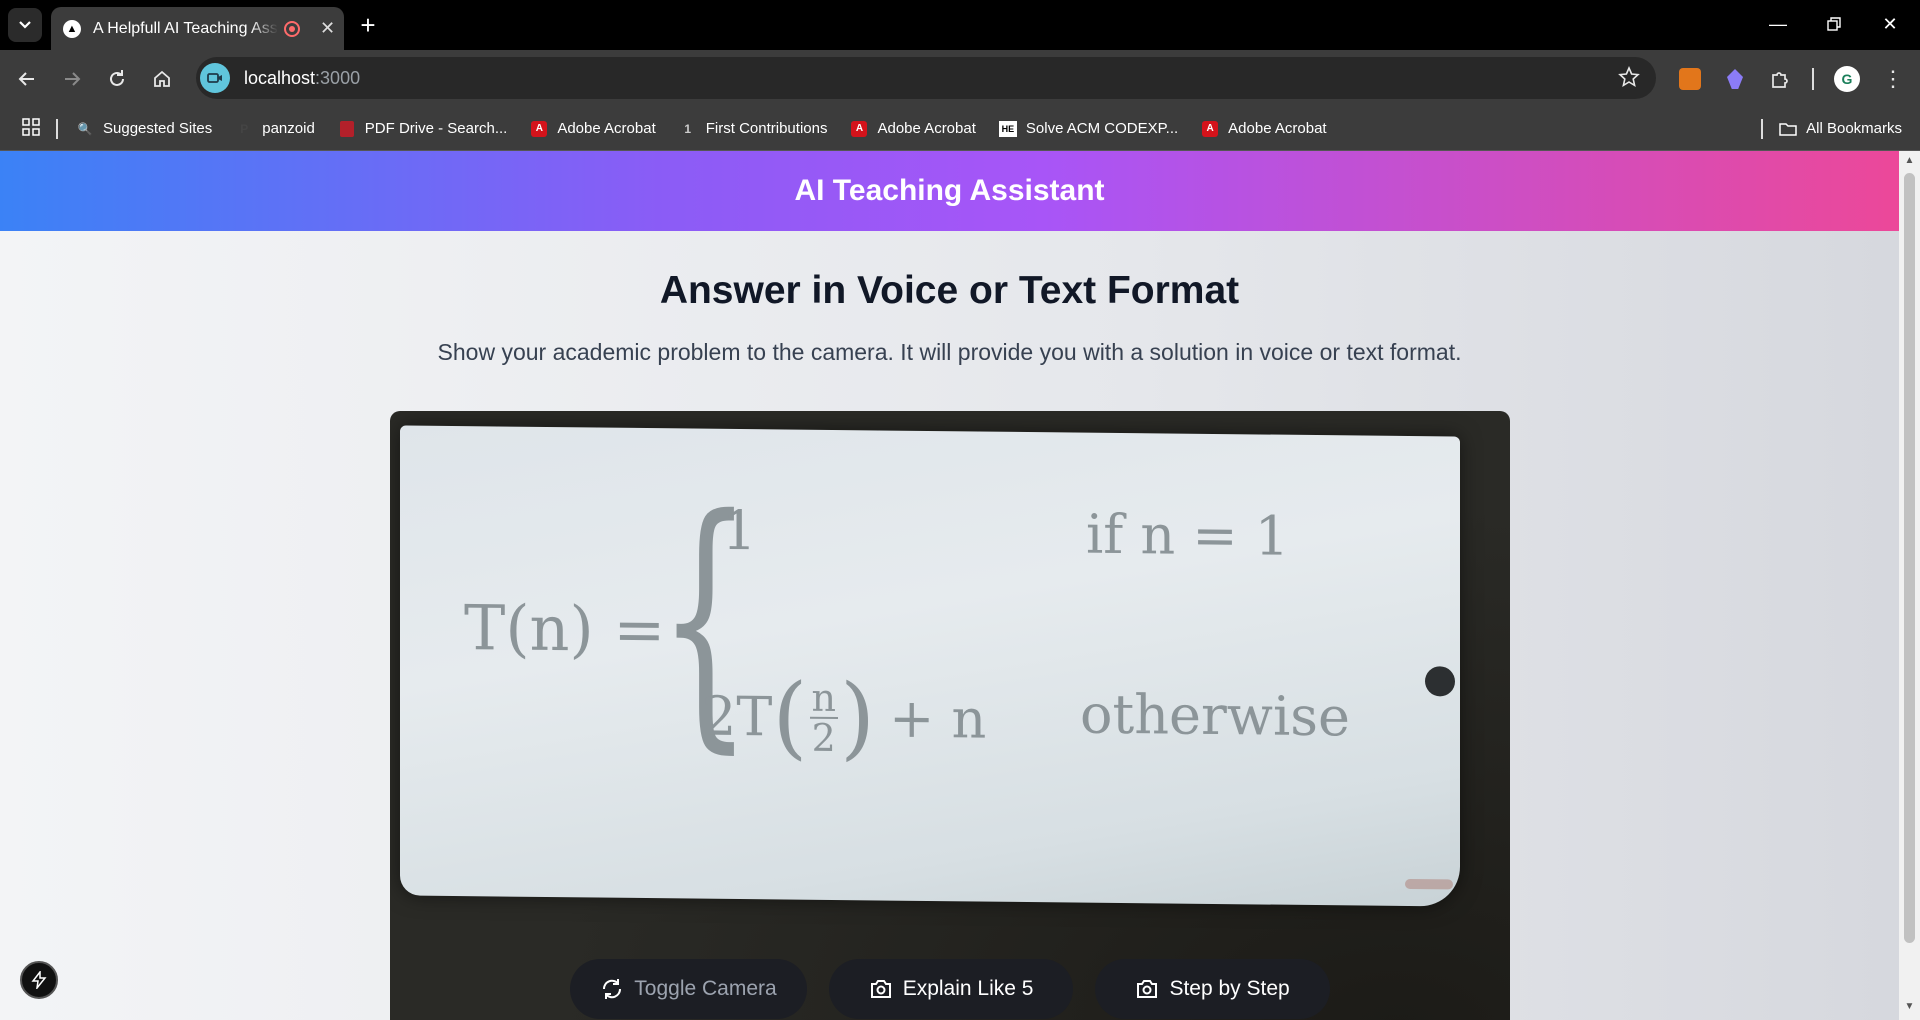 Image resolution: width=1920 pixels, height=1020 pixels. I want to click on page-title: Answer in Voice or Text Format, so click(949, 290).